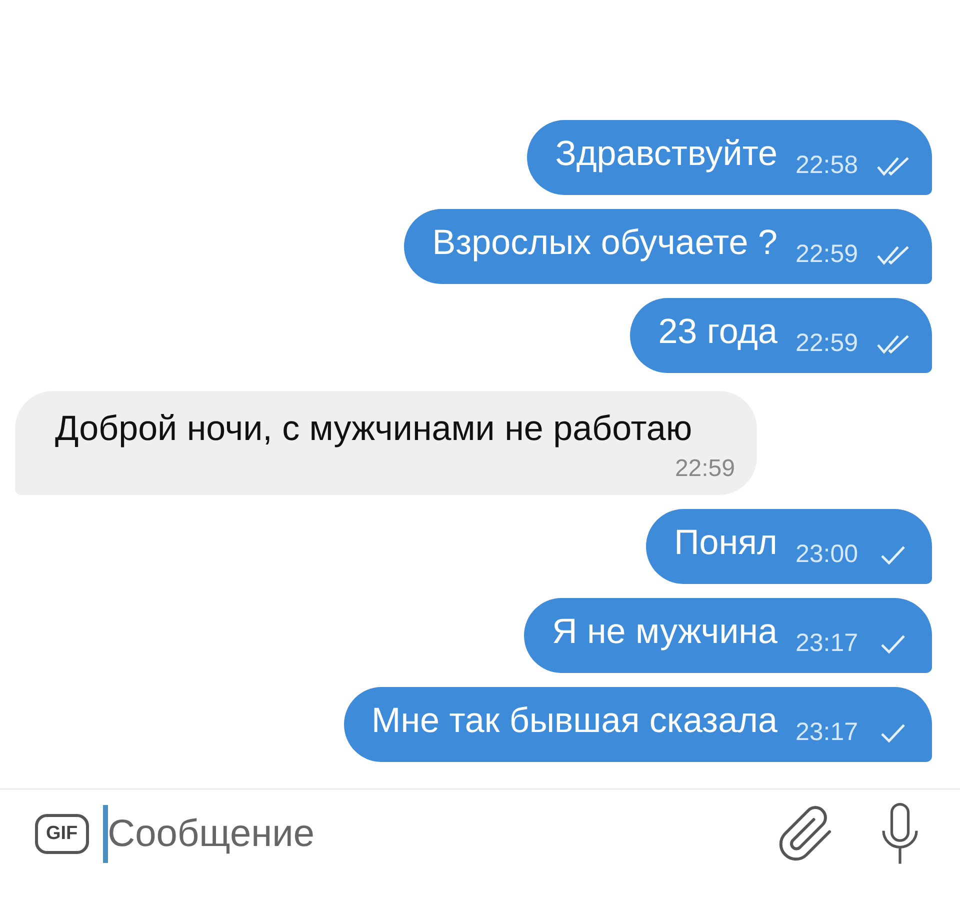  Describe the element at coordinates (638, 724) in the screenshot. I see `outgoing-message: Мне так бывшая сказала 23:17` at that location.